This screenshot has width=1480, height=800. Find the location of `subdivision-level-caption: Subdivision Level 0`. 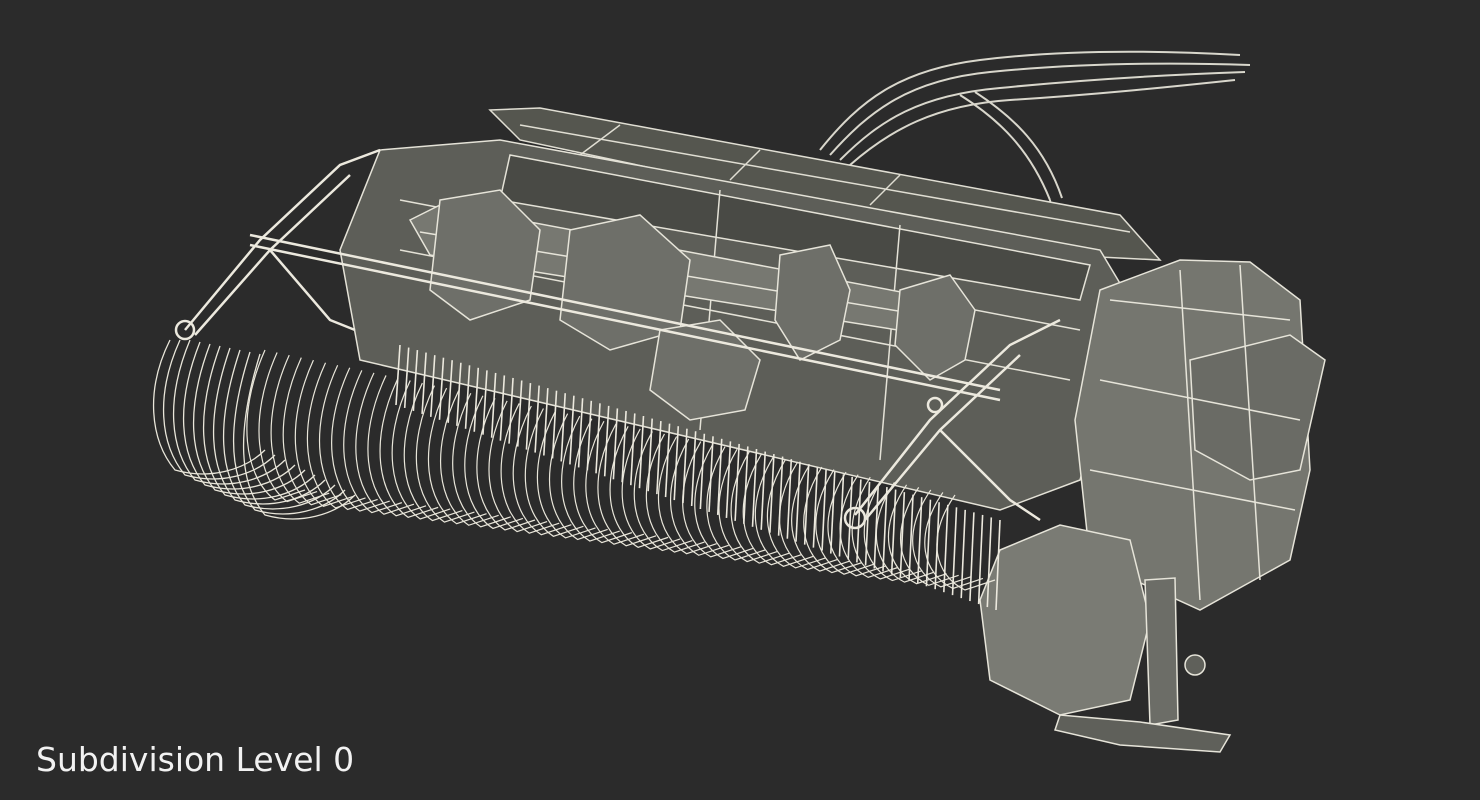

subdivision-level-caption: Subdivision Level 0 is located at coordinates (195, 759).